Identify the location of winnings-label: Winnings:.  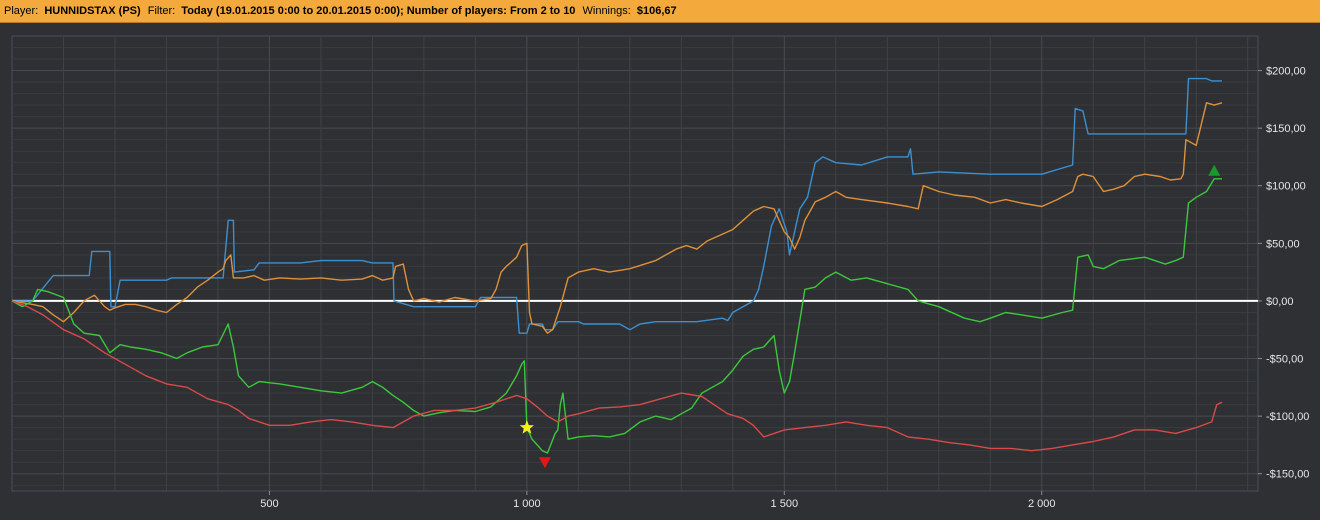
(606, 11).